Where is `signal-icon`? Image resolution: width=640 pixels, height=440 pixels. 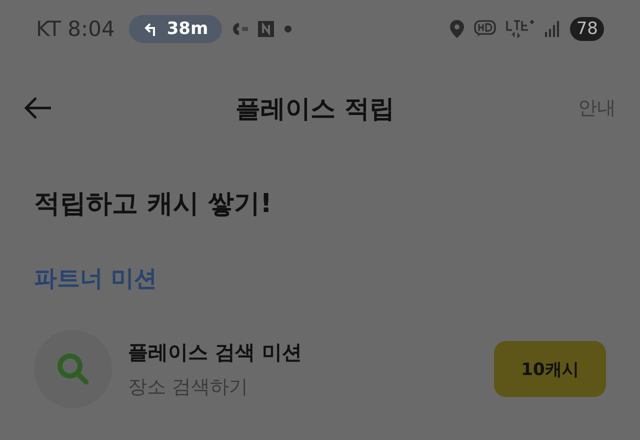 signal-icon is located at coordinates (552, 29).